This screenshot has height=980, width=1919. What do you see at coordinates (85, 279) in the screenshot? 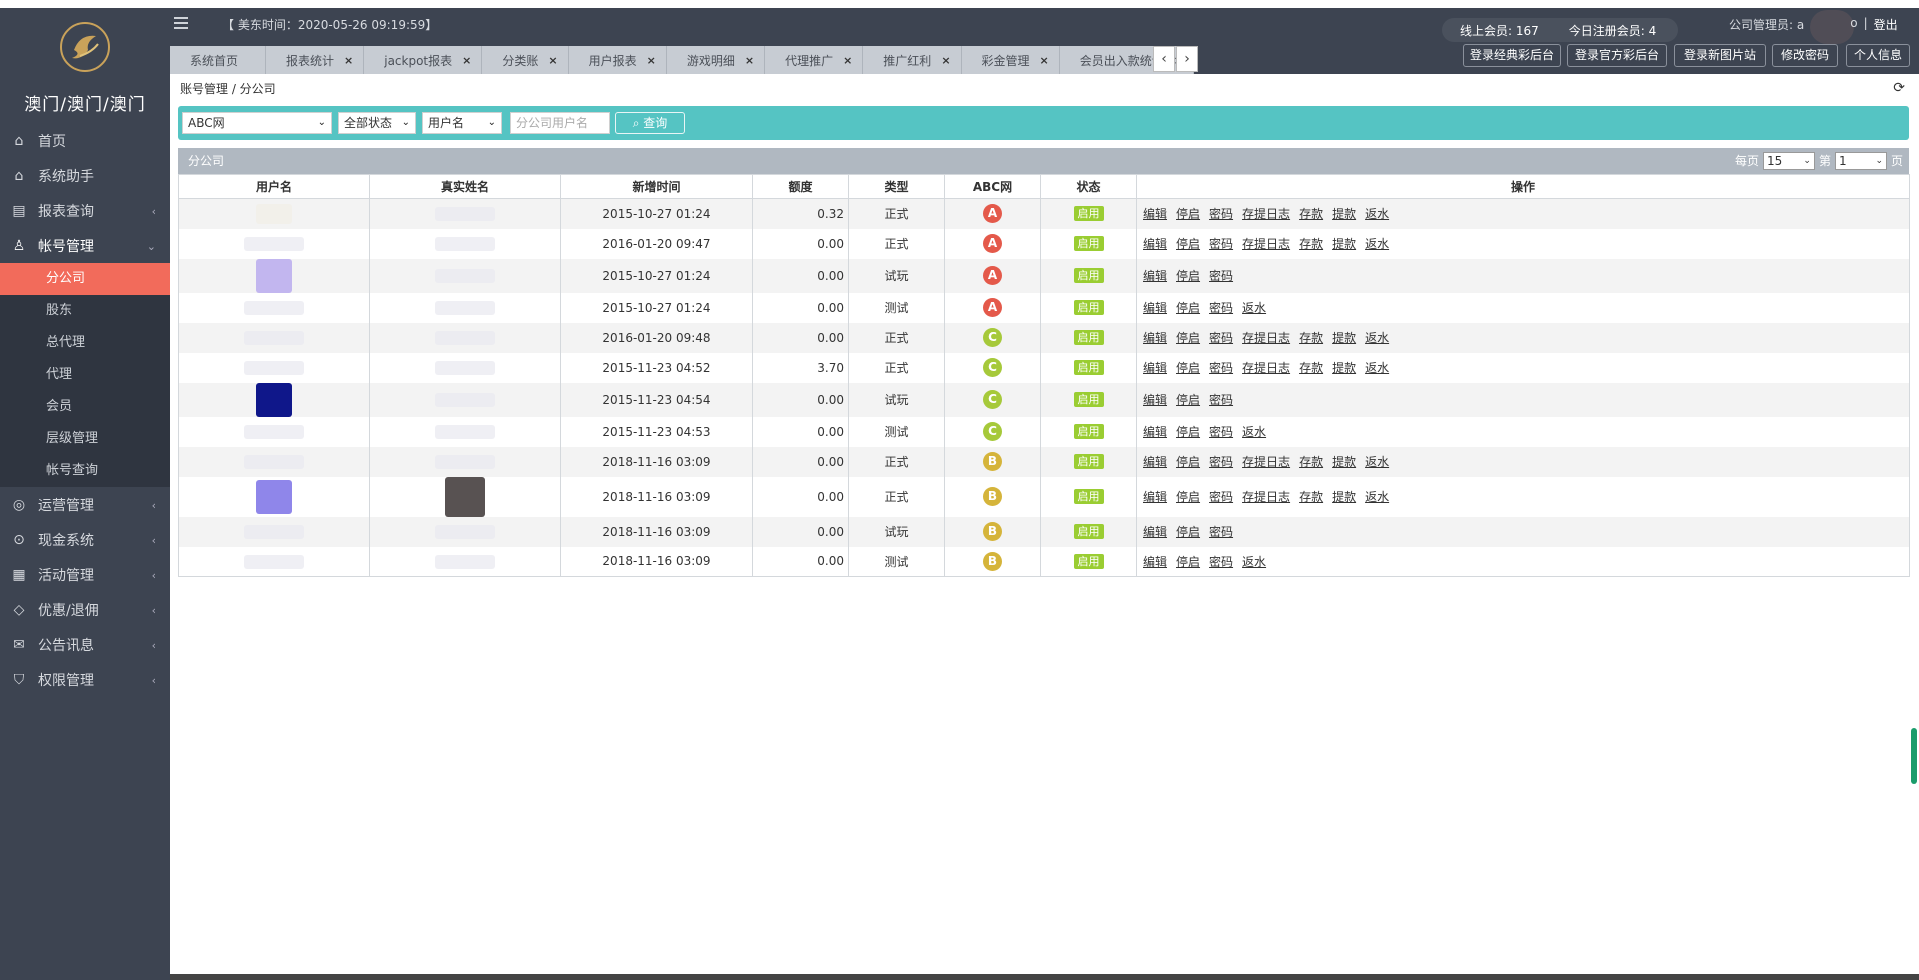
I see `sidebar-subitem-0: 分公司` at bounding box center [85, 279].